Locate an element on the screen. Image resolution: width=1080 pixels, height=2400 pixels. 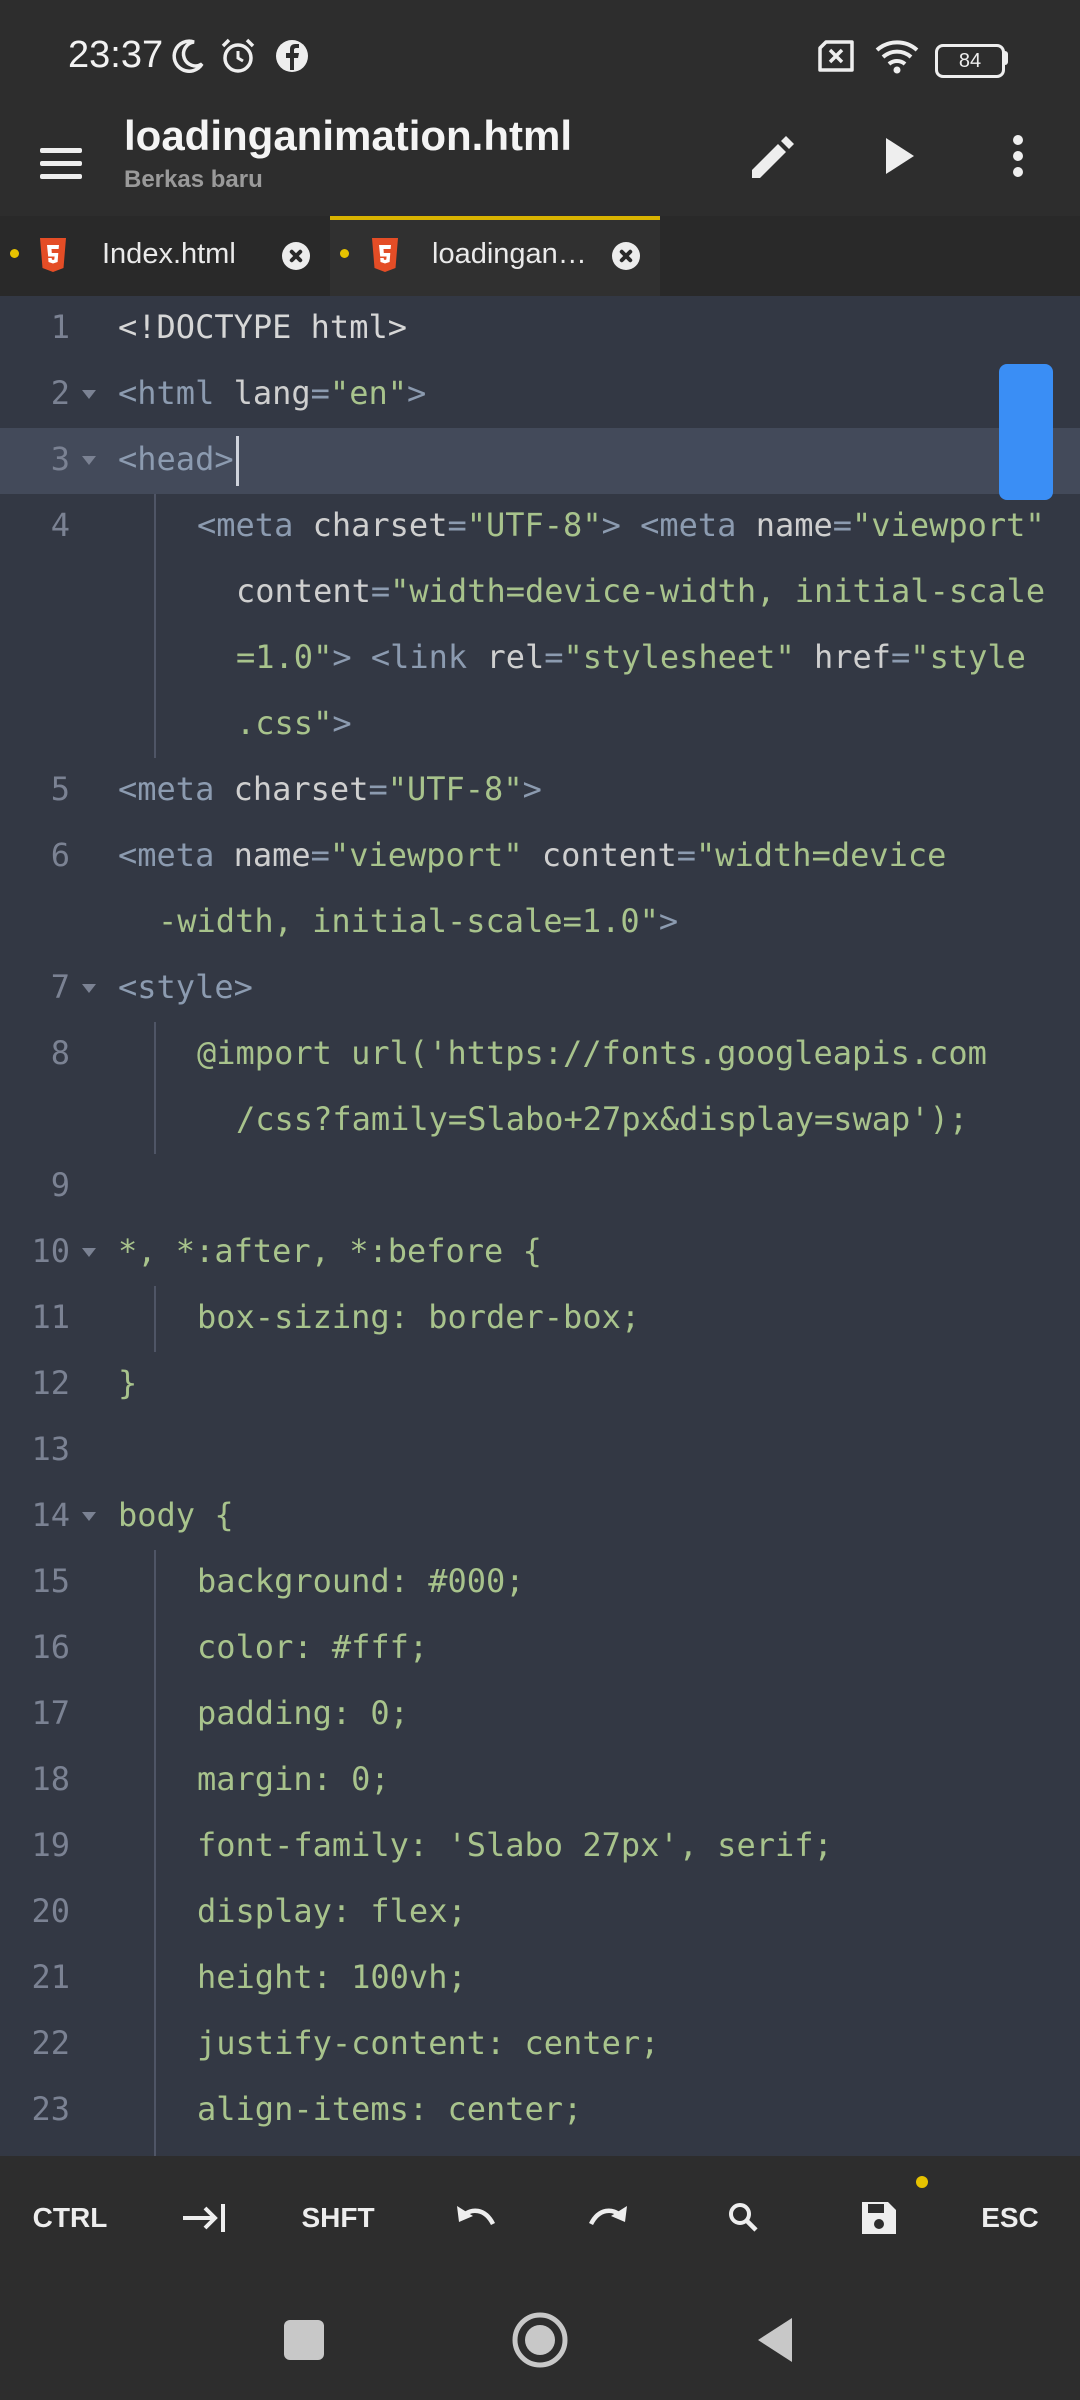
scrollbar-thumb is located at coordinates (1026, 432).